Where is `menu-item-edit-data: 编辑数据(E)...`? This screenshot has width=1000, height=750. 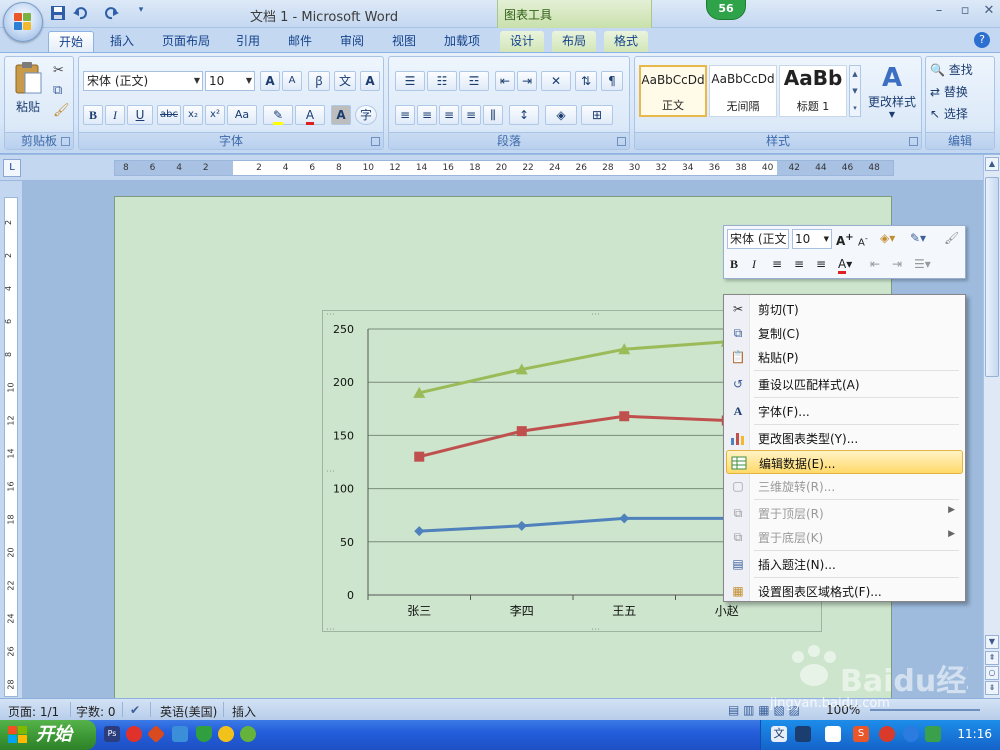
menu-item-edit-data: 编辑数据(E)... is located at coordinates (844, 462).